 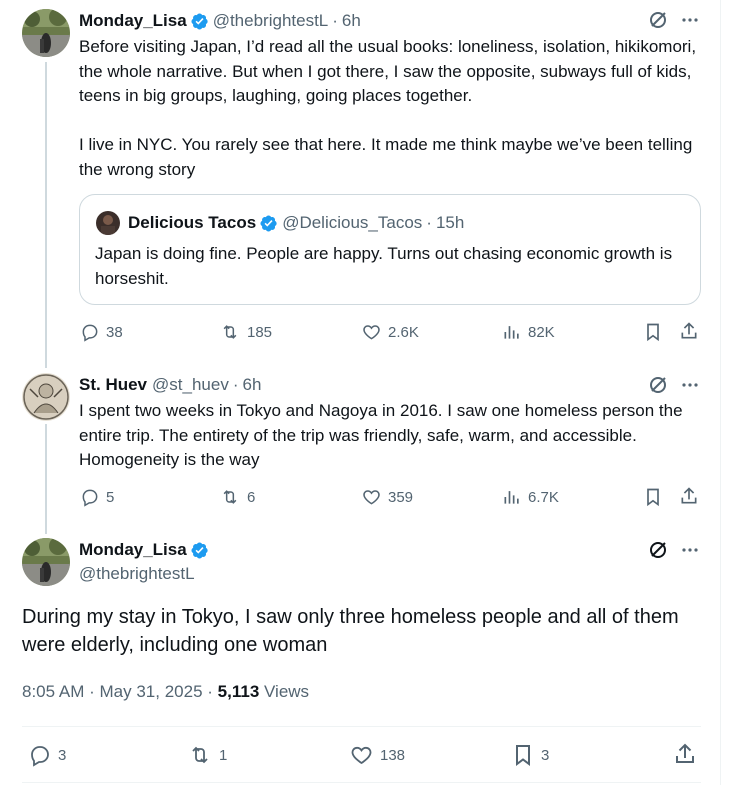 I want to click on views-total: 5,113, so click(x=238, y=691).